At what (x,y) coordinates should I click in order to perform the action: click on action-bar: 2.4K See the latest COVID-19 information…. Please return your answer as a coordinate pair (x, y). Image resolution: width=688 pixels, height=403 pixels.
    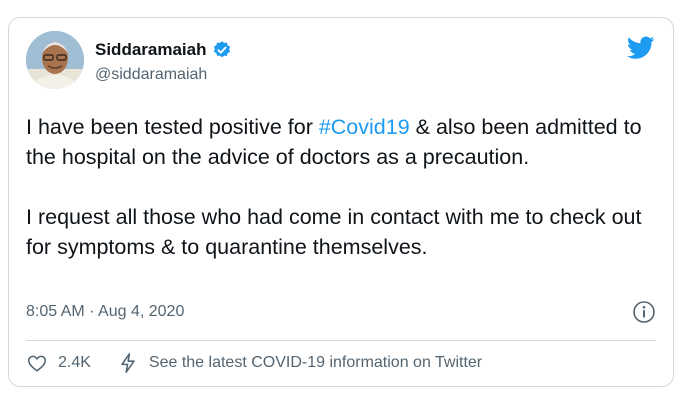
    Looking at the image, I should click on (254, 363).